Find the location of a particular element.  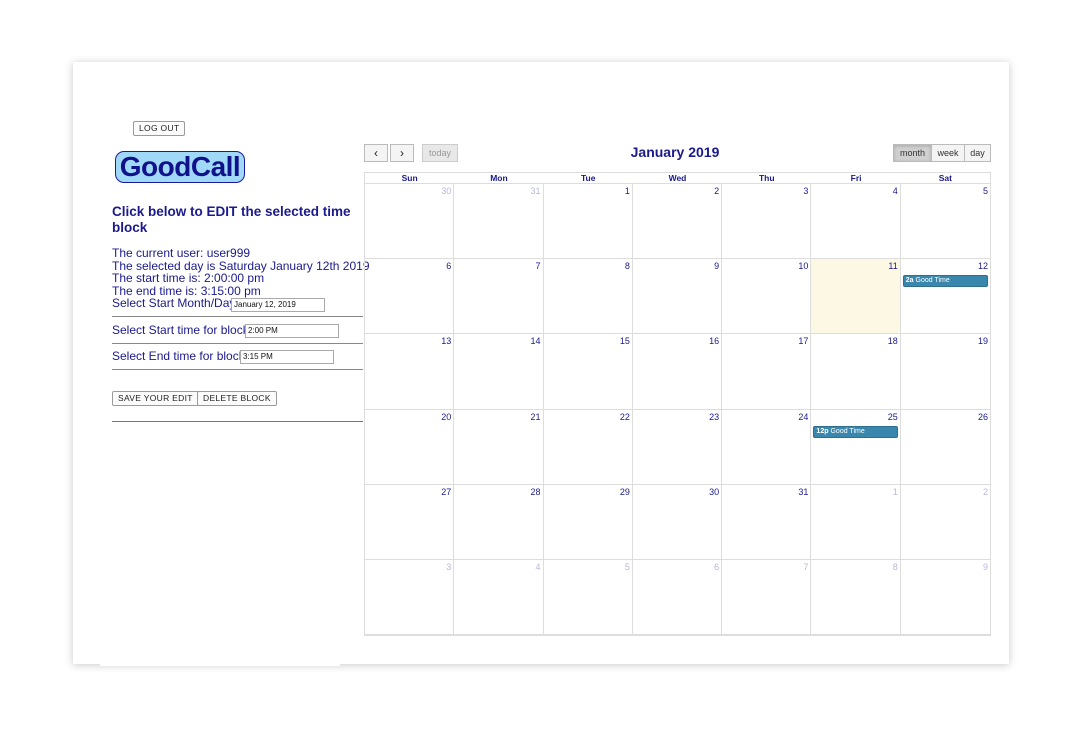

day-number: 27 is located at coordinates (446, 491).